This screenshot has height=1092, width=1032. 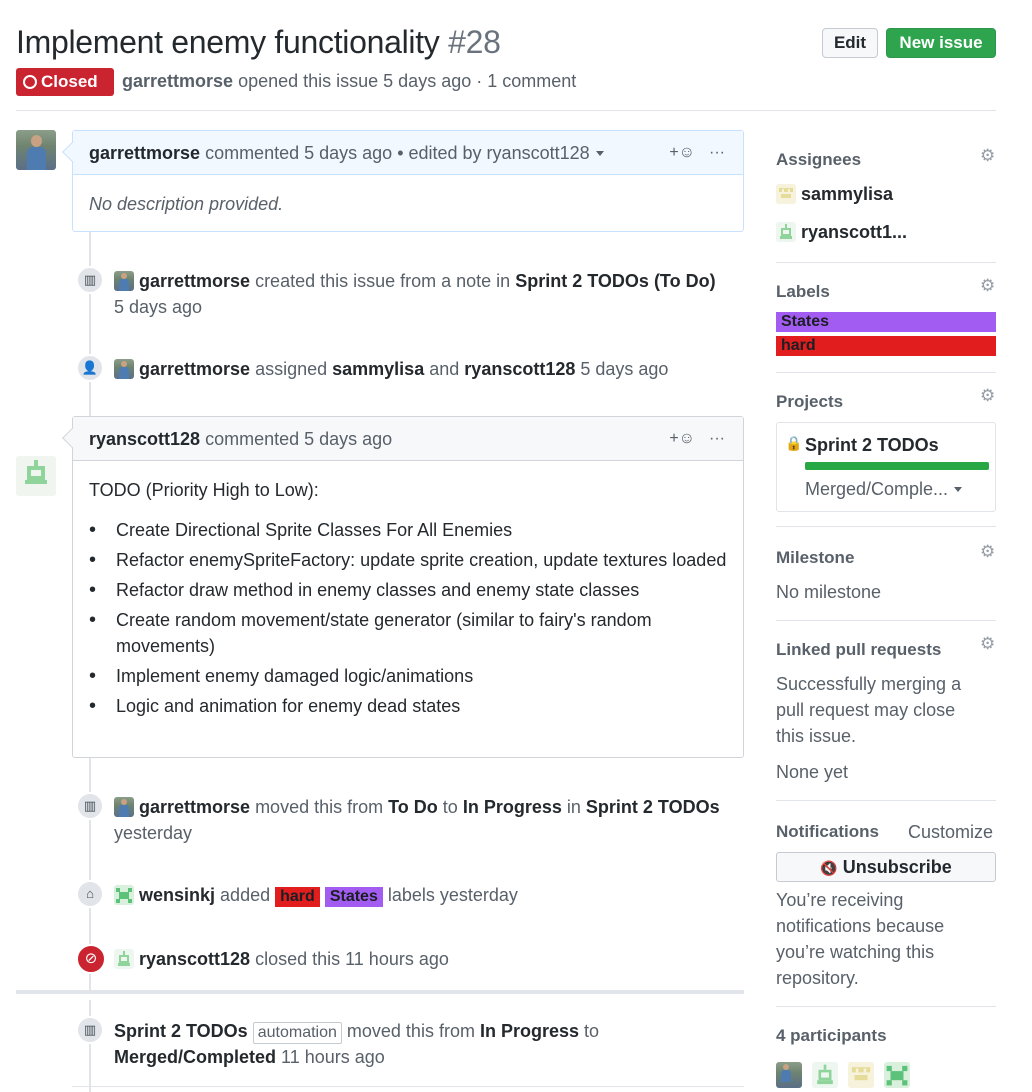 I want to click on unsubscribe-button: 🔇 Unsubscribe, so click(x=886, y=867).